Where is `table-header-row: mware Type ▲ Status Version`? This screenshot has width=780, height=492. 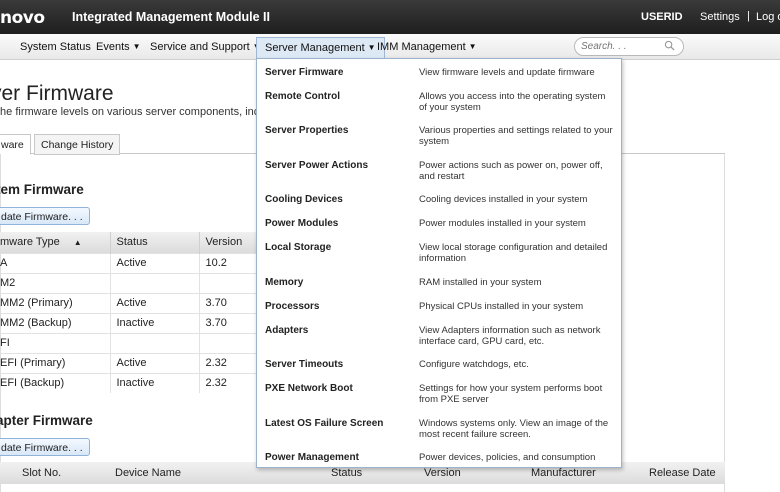
table-header-row: mware Type ▲ Status Version is located at coordinates (130, 242).